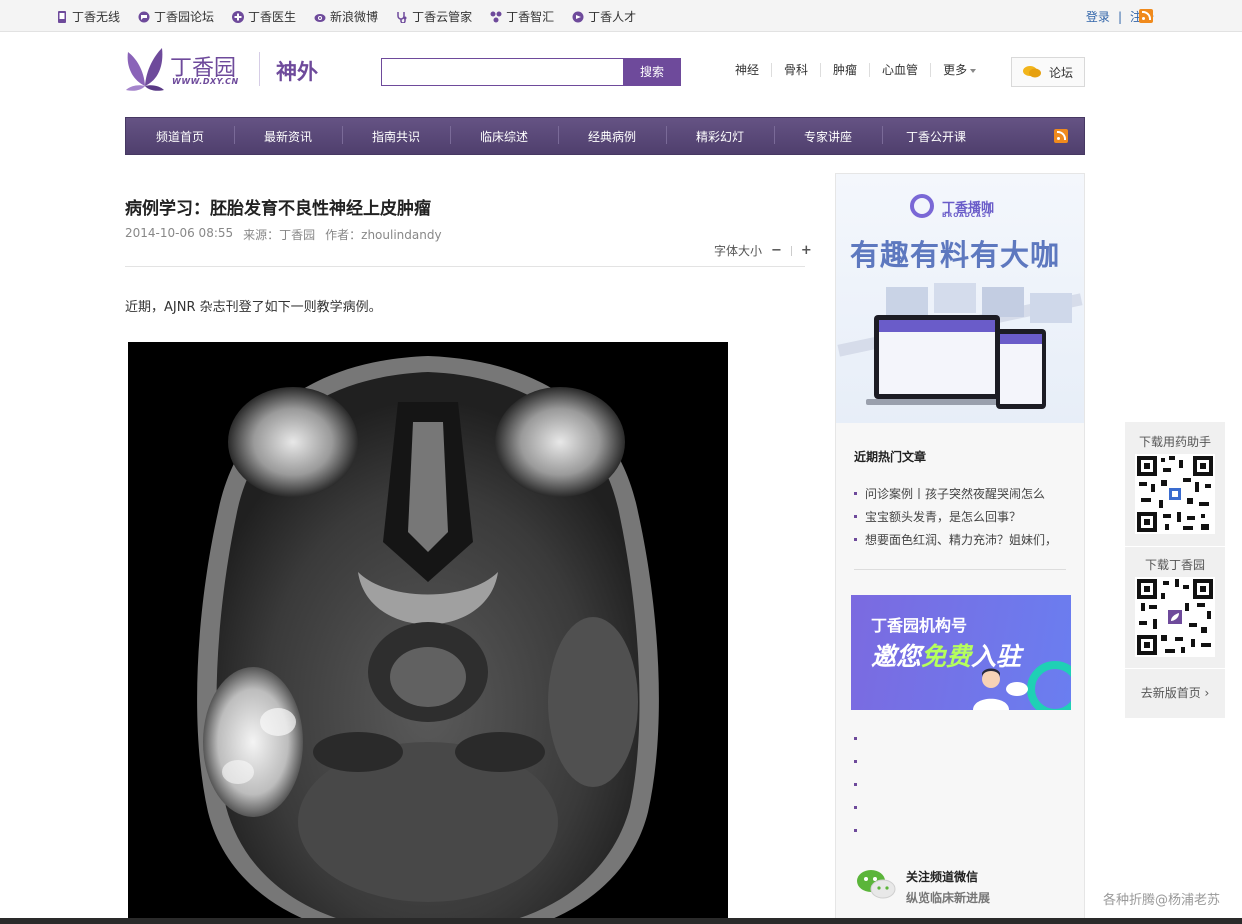  What do you see at coordinates (844, 70) in the screenshot?
I see `subnav-oncology: 肿瘤` at bounding box center [844, 70].